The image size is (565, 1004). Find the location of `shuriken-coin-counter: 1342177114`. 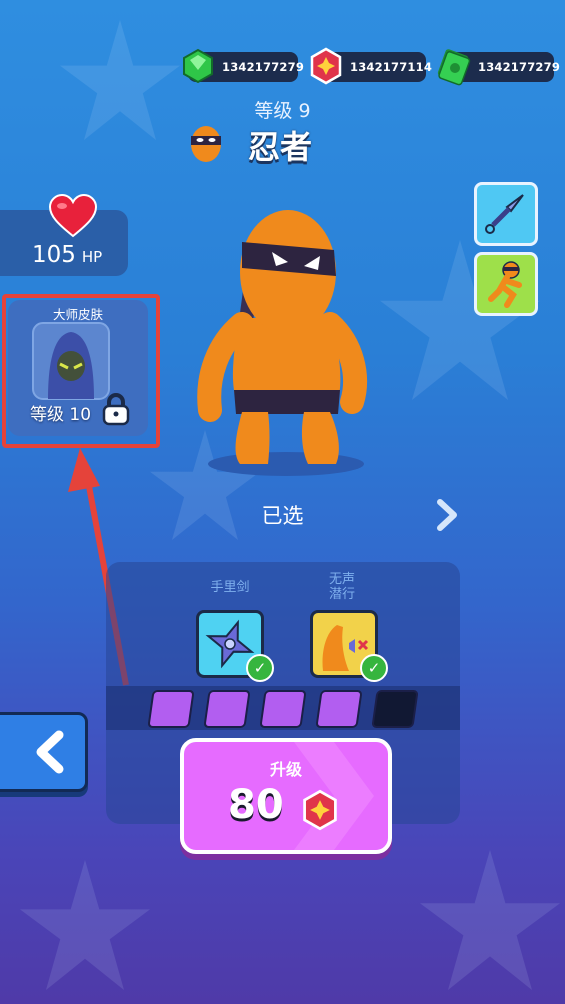

shuriken-coin-counter: 1342177114 is located at coordinates (371, 66).